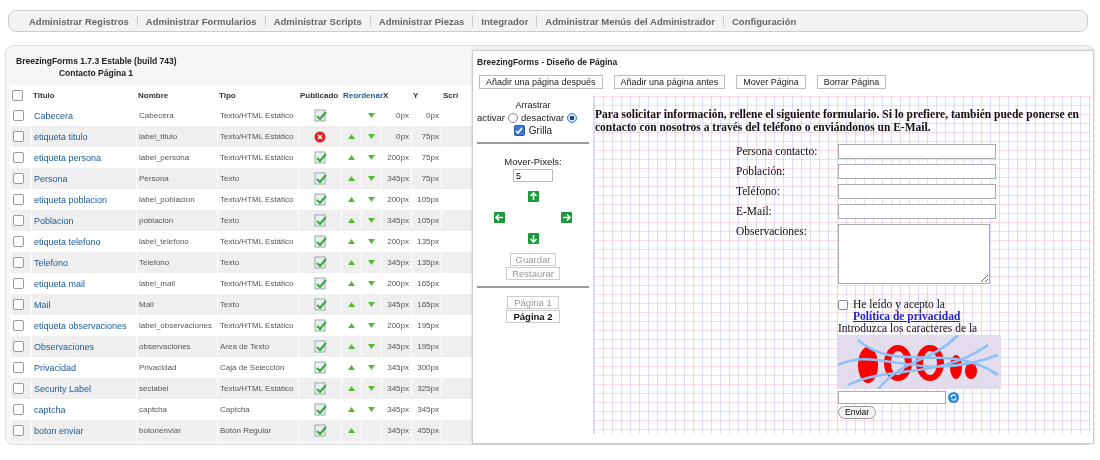 This screenshot has width=1100, height=460. What do you see at coordinates (421, 21) in the screenshot?
I see `menu-link: Administrar Piezas` at bounding box center [421, 21].